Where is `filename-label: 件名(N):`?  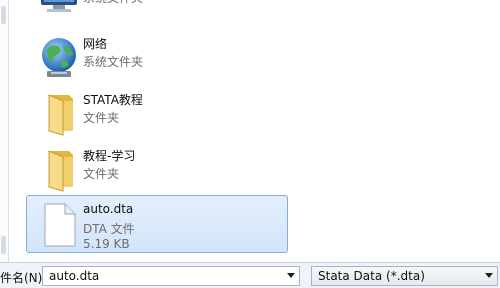
filename-label: 件名(N): is located at coordinates (23, 278).